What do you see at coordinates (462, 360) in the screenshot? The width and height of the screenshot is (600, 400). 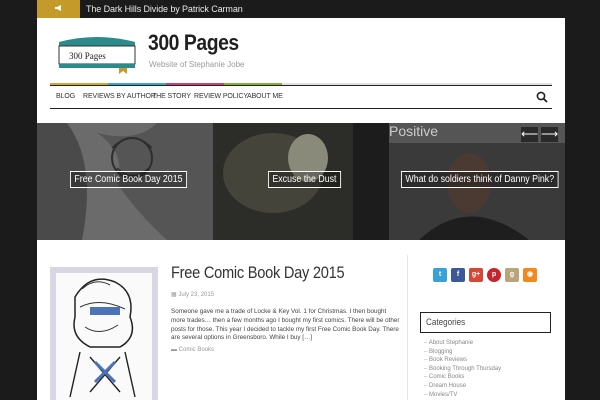 I see `category-link: Book Reviews` at bounding box center [462, 360].